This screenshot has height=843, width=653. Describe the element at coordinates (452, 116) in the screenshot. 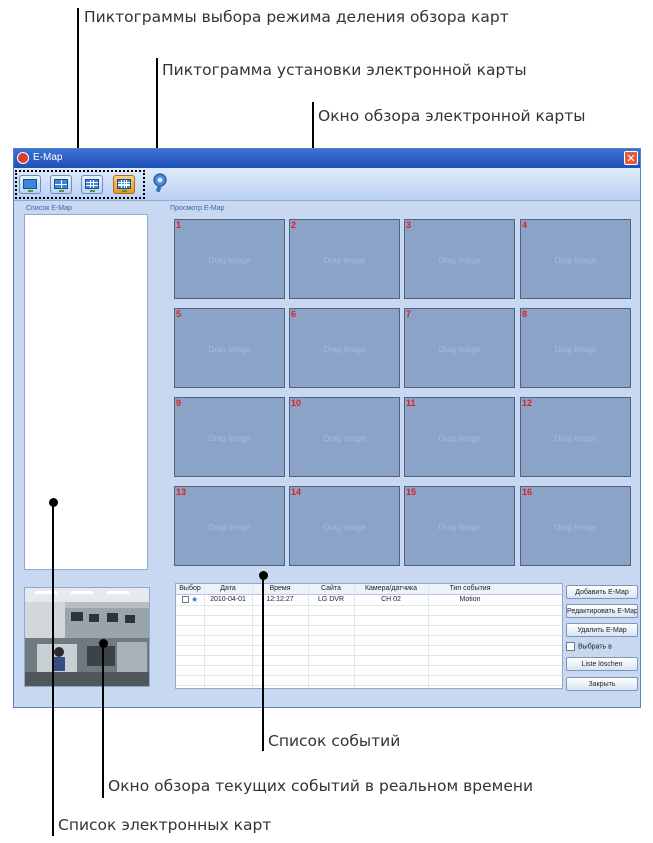

I see `callout-view-window: Окно обзора электронной карты` at that location.